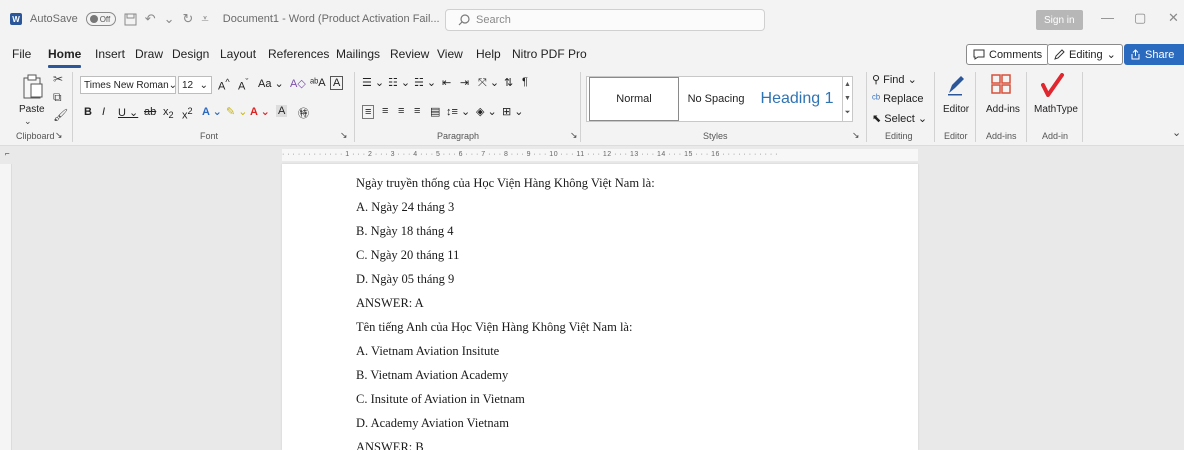 The height and width of the screenshot is (450, 1184). Describe the element at coordinates (488, 54) in the screenshot. I see `tab-help: Help` at that location.